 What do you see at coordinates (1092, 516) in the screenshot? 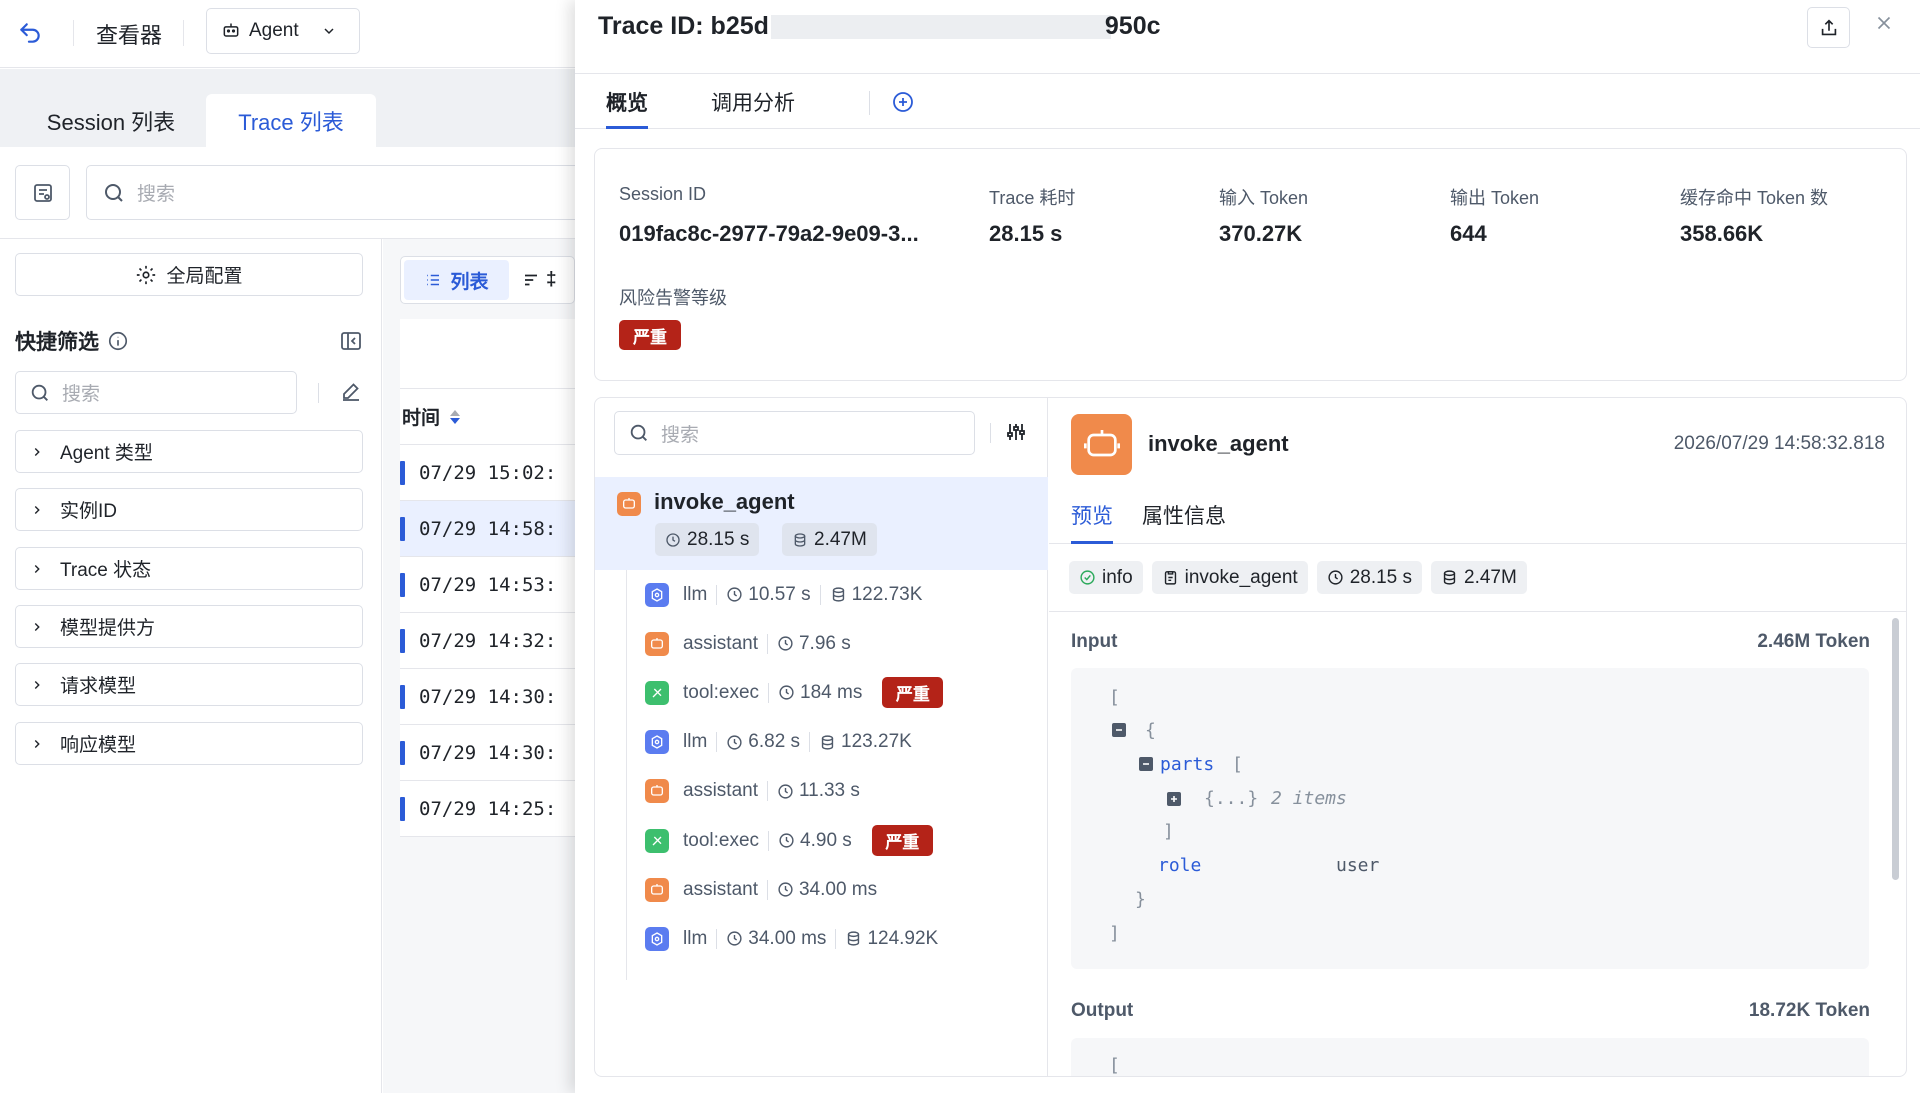
I see `tab-preview-label: 预览` at bounding box center [1092, 516].